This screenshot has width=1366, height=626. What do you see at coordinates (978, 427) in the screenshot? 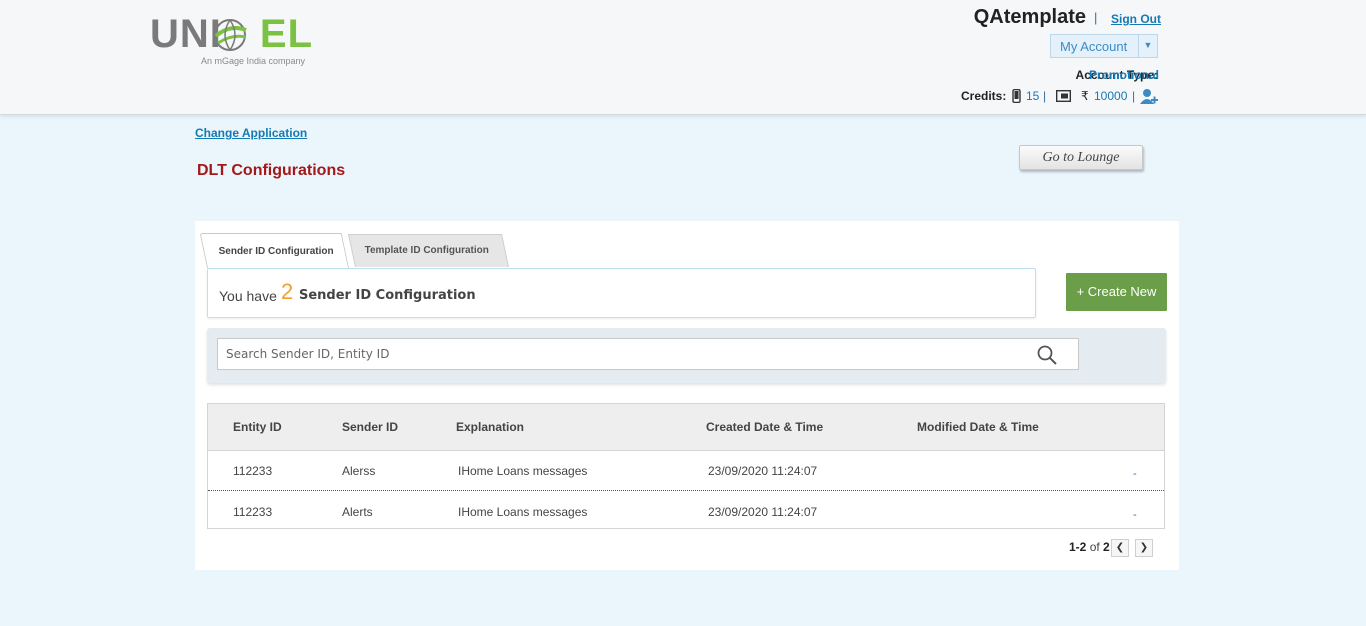
I see `column-header-modified: Modified Date & Time` at bounding box center [978, 427].